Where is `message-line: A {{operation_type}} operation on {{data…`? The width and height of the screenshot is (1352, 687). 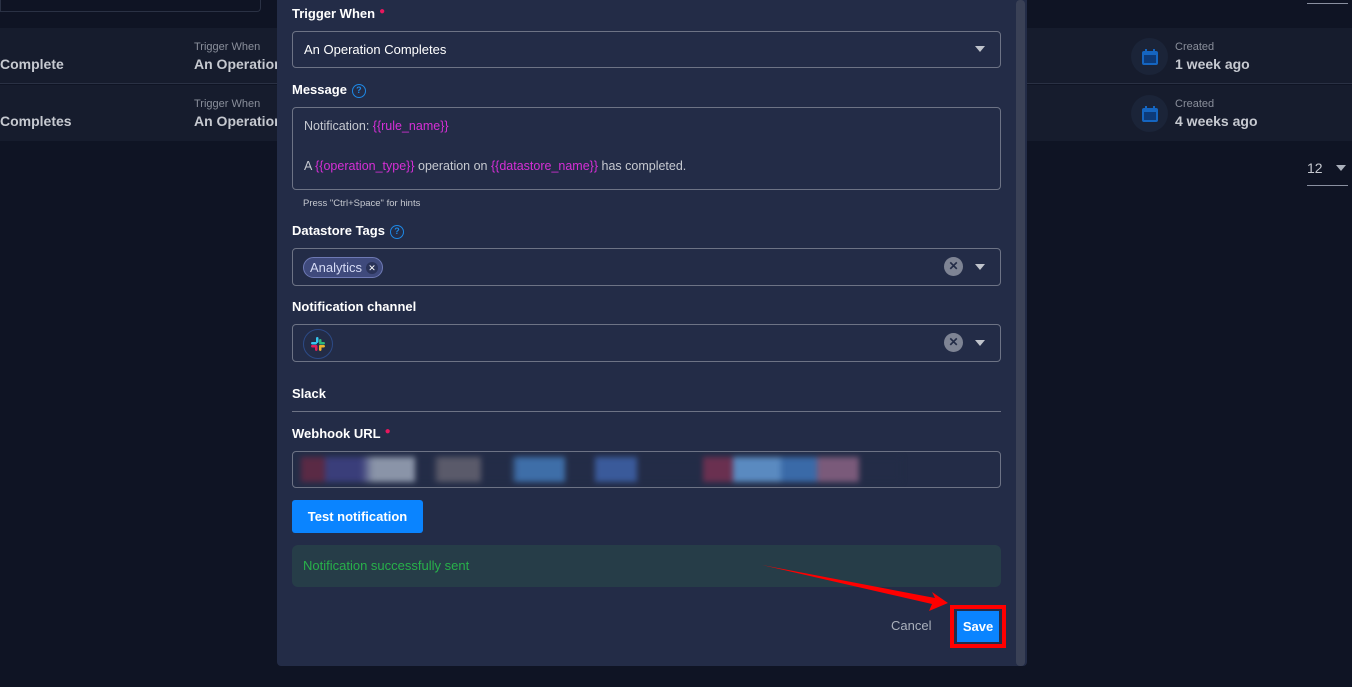 message-line: A {{operation_type}} operation on {{data… is located at coordinates (495, 166).